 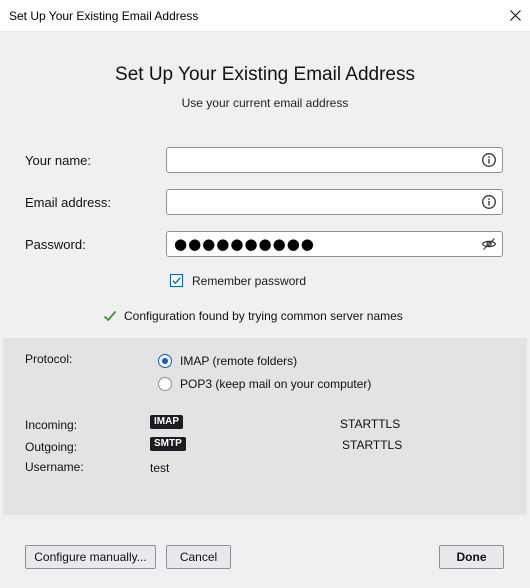 What do you see at coordinates (265, 103) in the screenshot?
I see `page-subtitle: Use your current email address` at bounding box center [265, 103].